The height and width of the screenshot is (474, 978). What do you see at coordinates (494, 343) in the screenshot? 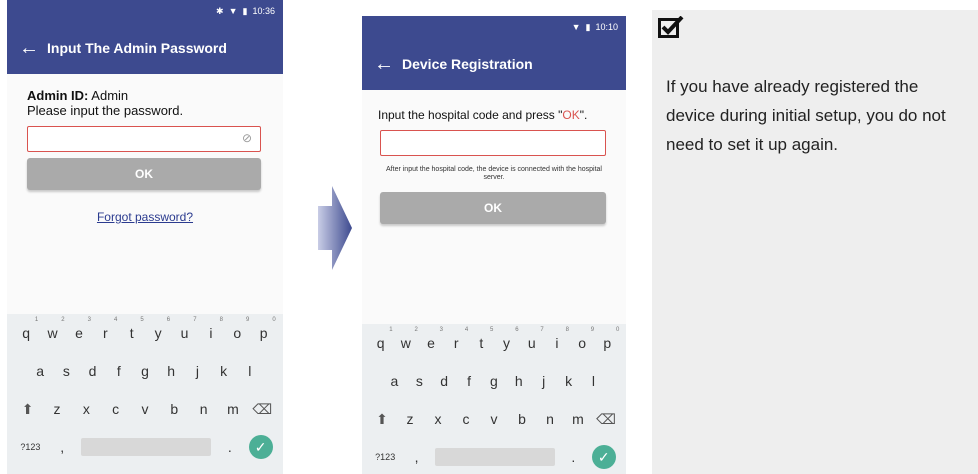
I see `keyboard-row-1: 1q 2w 3e 4r 5t 6y 7u 8i 9o 0p` at bounding box center [494, 343].